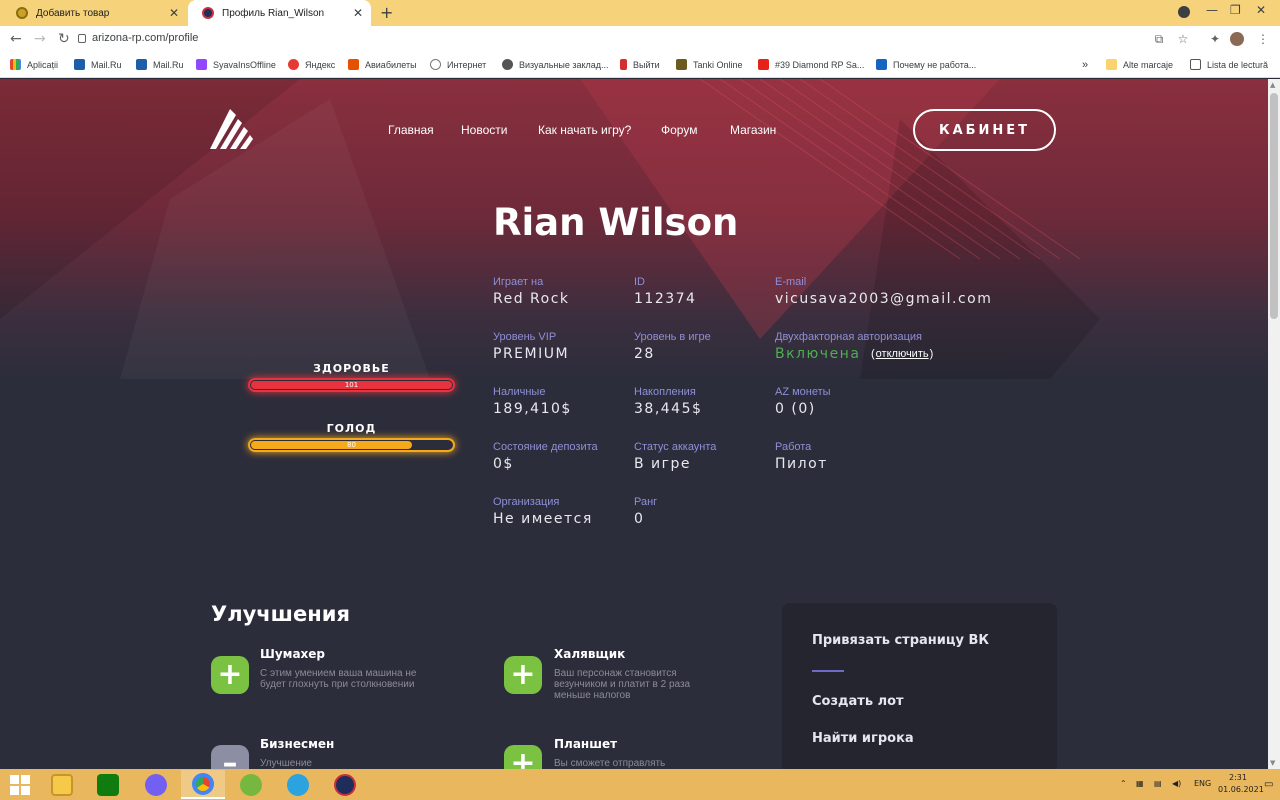 Image resolution: width=1280 pixels, height=800 pixels. Describe the element at coordinates (1176, 783) in the screenshot. I see `volume-icon: ◀)` at that location.